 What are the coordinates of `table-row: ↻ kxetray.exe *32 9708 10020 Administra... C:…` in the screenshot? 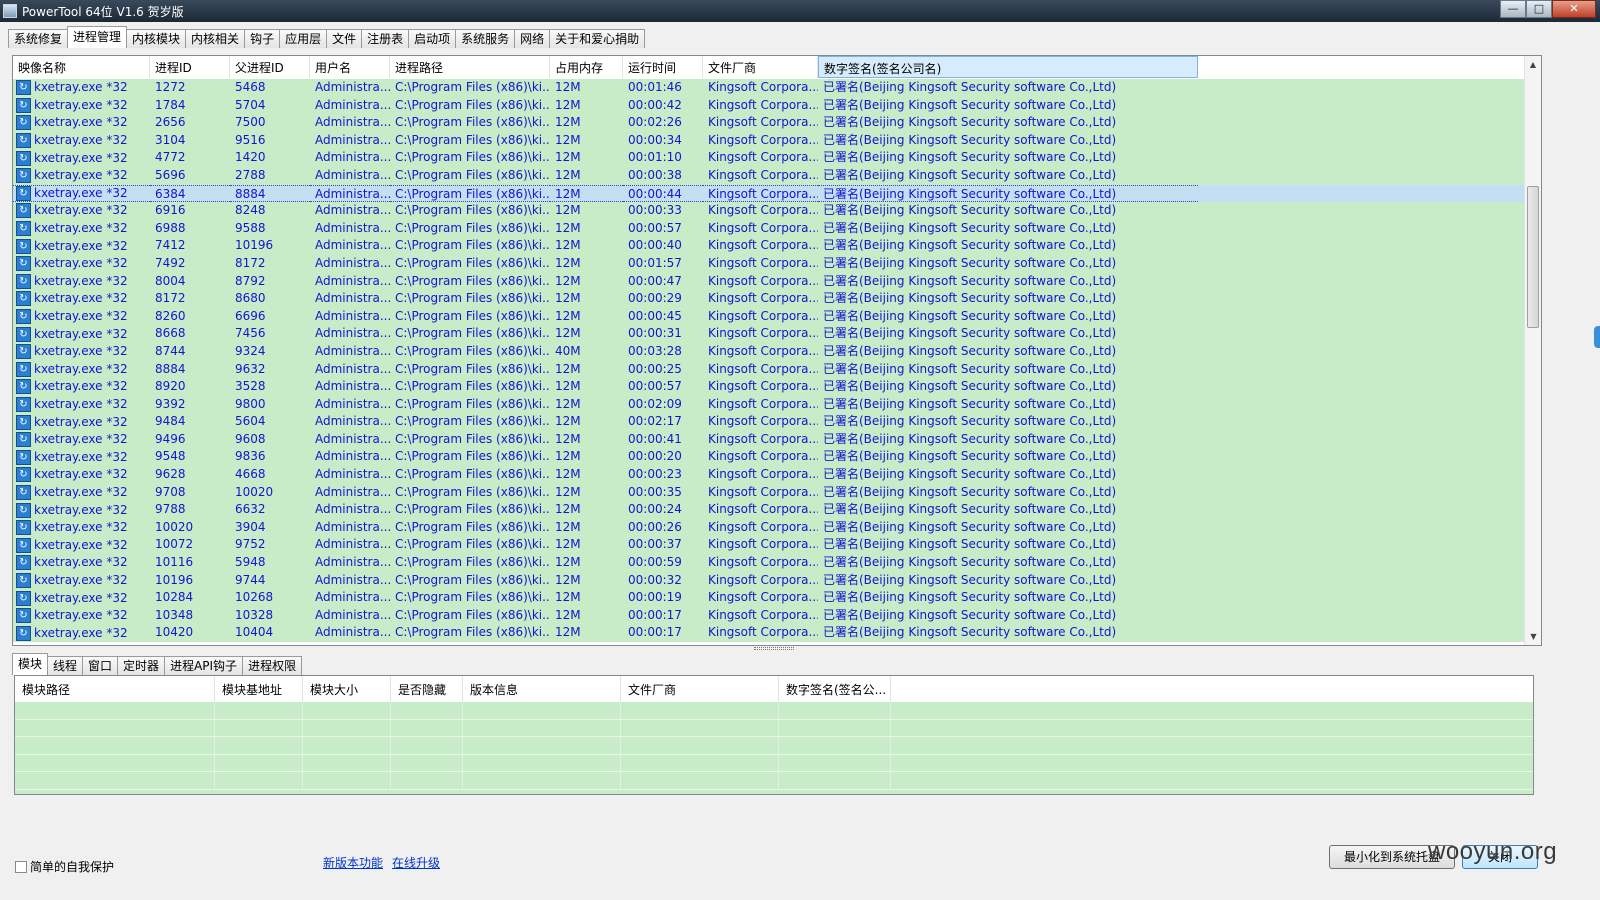 It's located at (769, 492).